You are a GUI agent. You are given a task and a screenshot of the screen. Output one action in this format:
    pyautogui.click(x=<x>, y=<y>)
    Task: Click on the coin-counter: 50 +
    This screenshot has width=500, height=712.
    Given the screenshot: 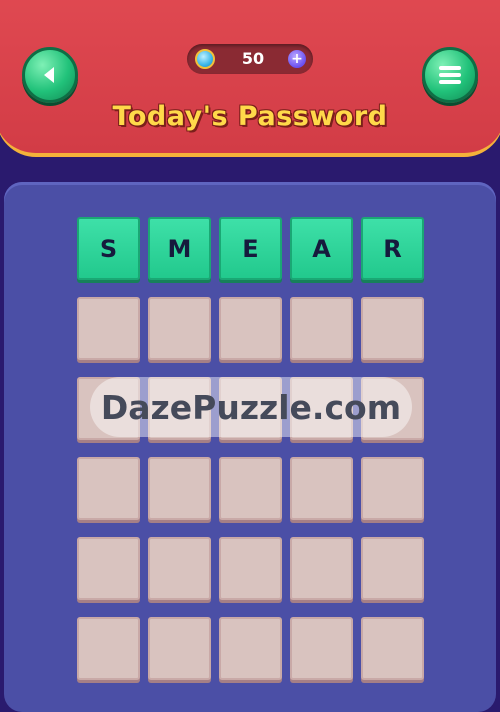 What is the action you would take?
    pyautogui.click(x=250, y=59)
    